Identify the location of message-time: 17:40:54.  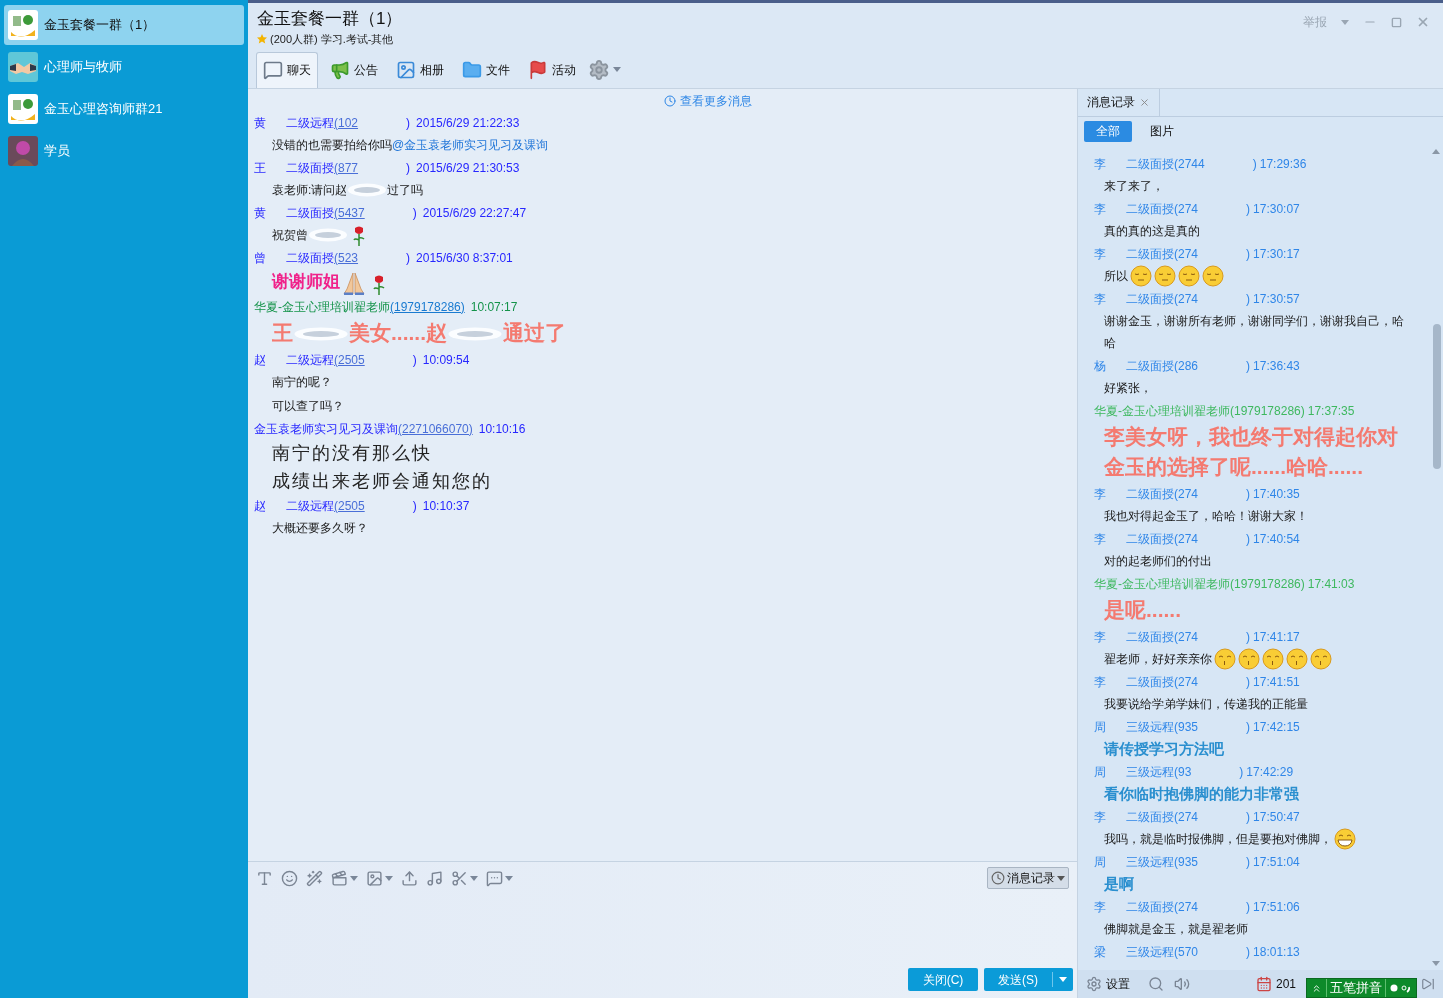
(1276, 539).